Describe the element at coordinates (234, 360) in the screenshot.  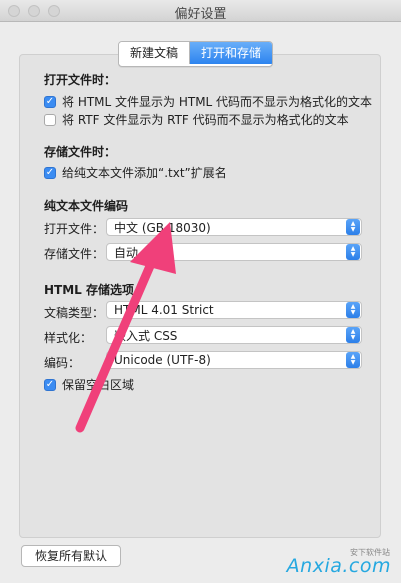
I see `html-encoding-select: Unicode (UTF-8) ▲ ▼` at that location.